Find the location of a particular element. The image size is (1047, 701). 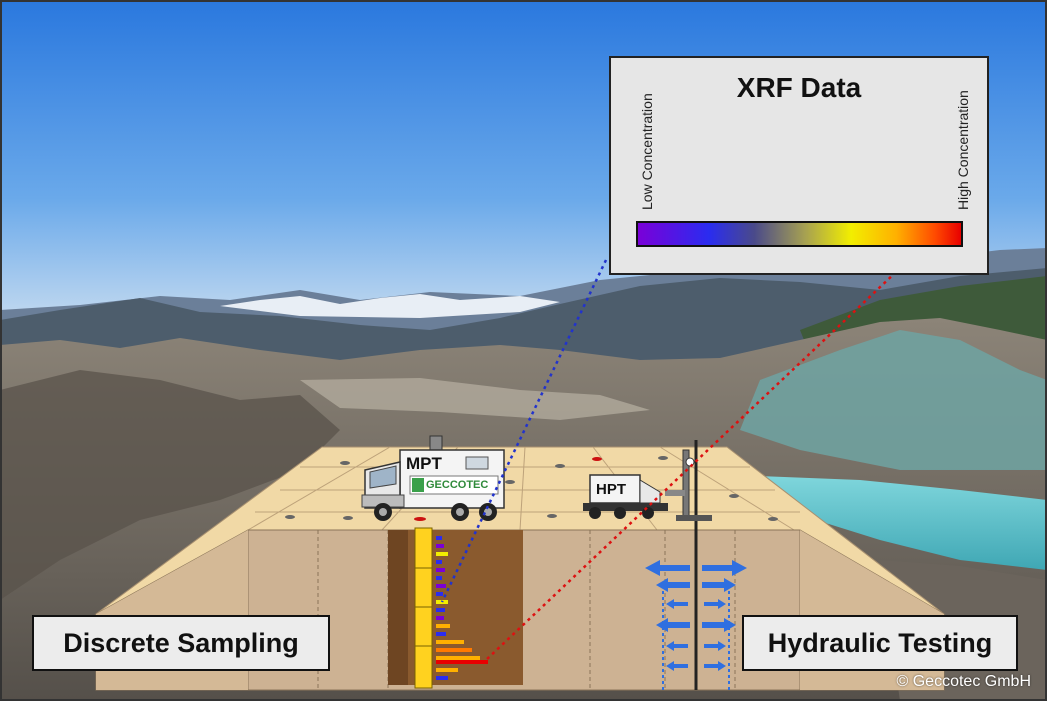

low-concentration-label: Low Concentration is located at coordinates (647, 151).